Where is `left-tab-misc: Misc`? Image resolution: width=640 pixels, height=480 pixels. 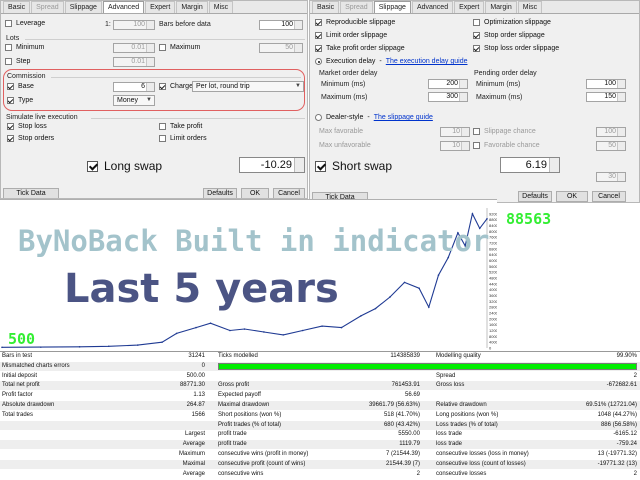
left-tab-misc: Misc is located at coordinates (221, 7).